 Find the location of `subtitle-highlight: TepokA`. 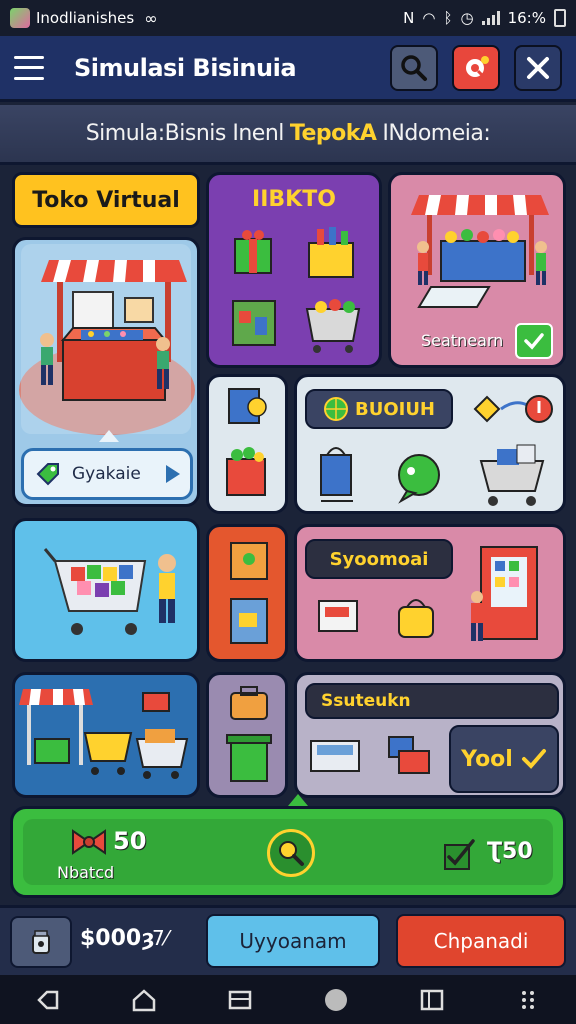

subtitle-highlight: TepokA is located at coordinates (333, 133).